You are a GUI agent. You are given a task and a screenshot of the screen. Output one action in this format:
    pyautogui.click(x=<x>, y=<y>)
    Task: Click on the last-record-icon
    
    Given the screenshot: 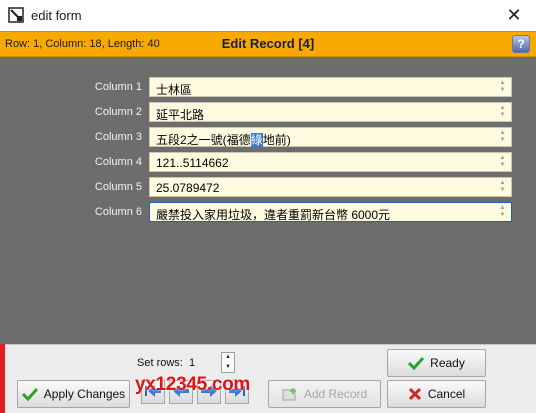 What is the action you would take?
    pyautogui.click(x=237, y=392)
    